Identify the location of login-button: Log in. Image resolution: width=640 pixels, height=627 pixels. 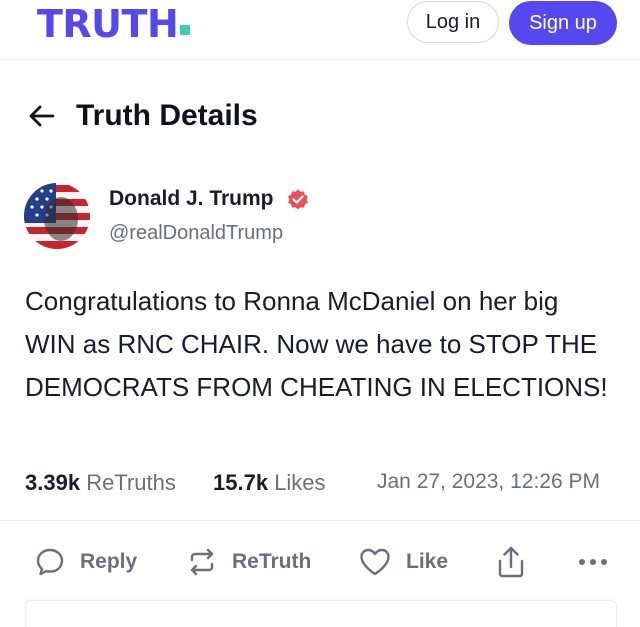
(453, 22).